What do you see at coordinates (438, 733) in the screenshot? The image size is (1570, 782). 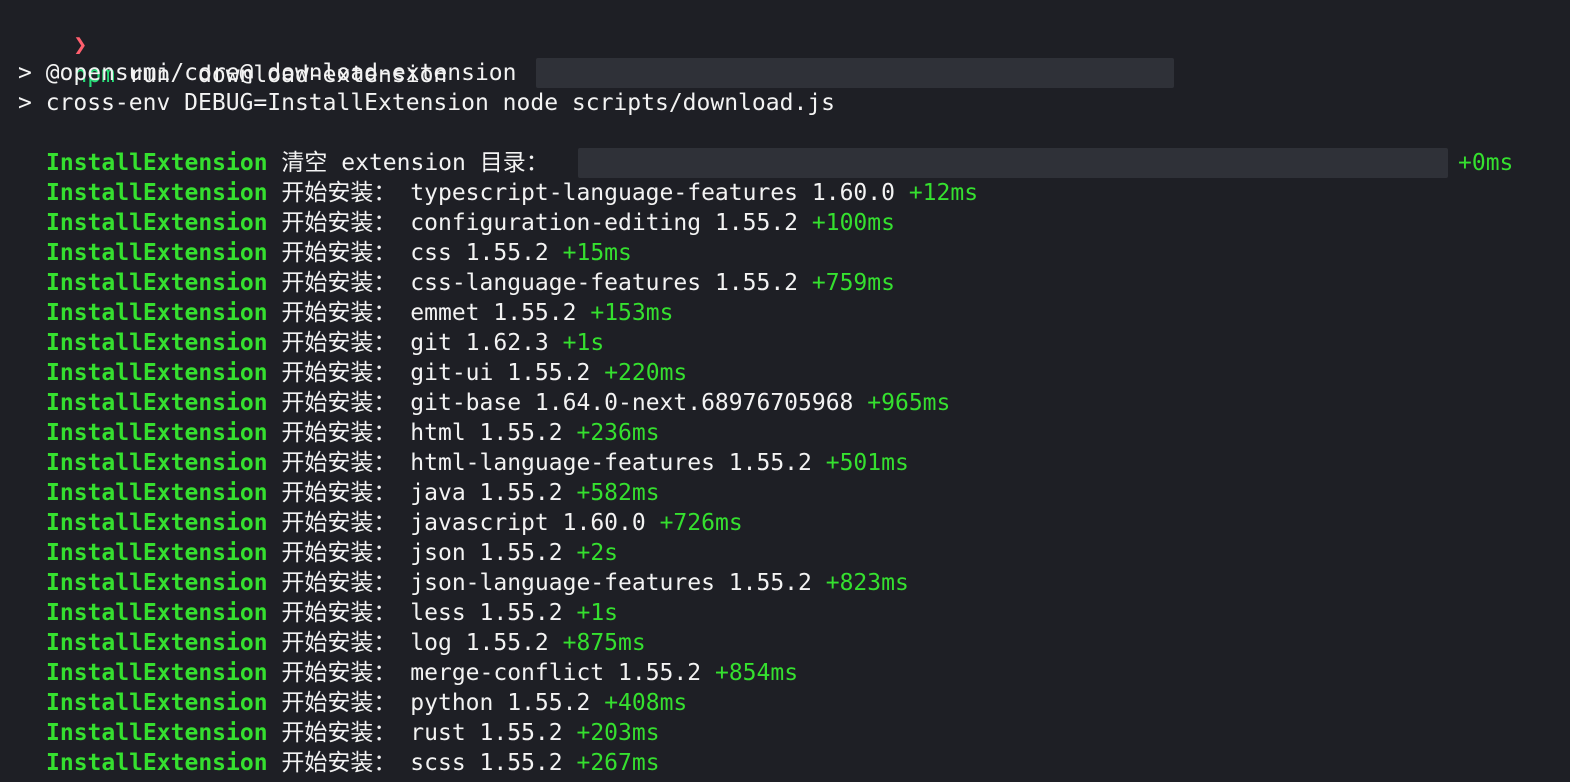 I see `extension-name: rust` at bounding box center [438, 733].